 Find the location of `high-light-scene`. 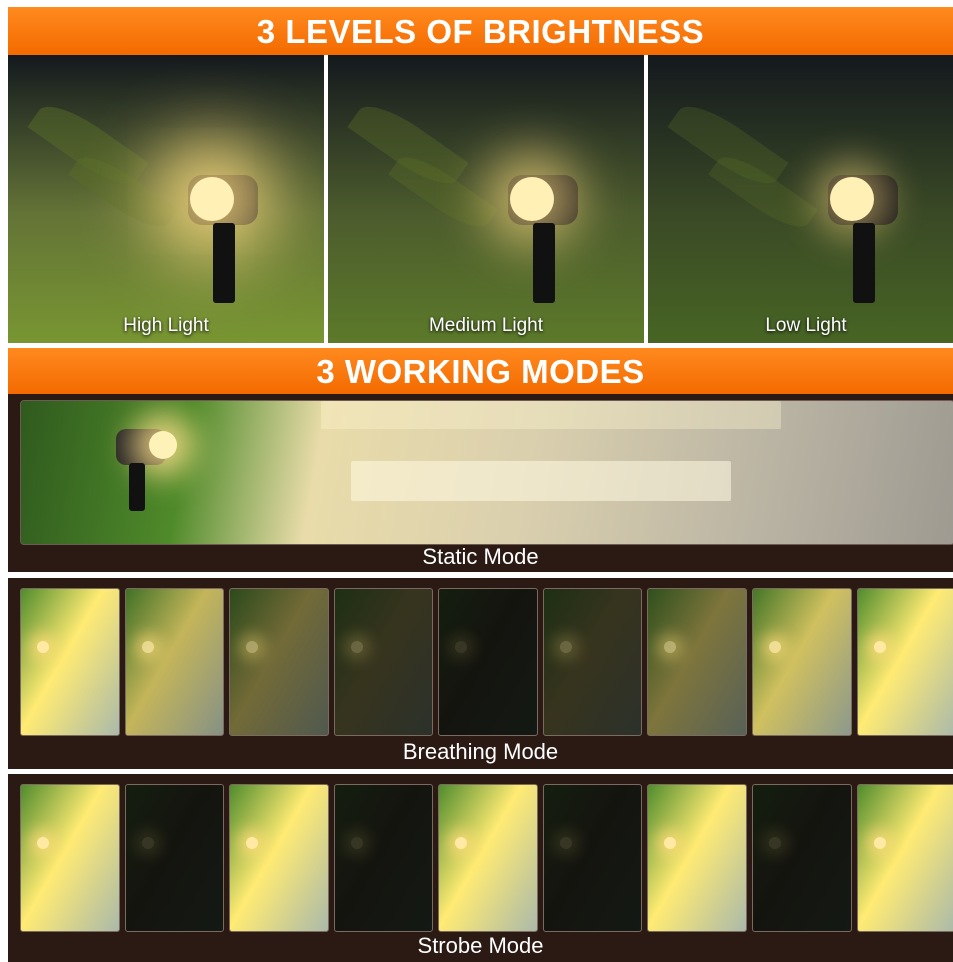

high-light-scene is located at coordinates (166, 199).